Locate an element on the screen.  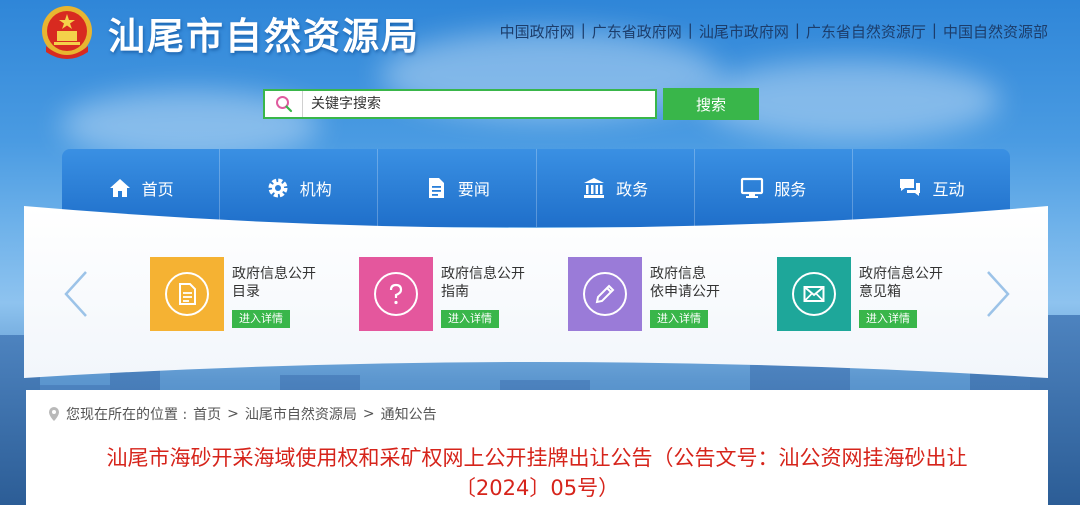
card-info-catalog: 政府信息公开 目录 进入详情 is located at coordinates (233, 294).